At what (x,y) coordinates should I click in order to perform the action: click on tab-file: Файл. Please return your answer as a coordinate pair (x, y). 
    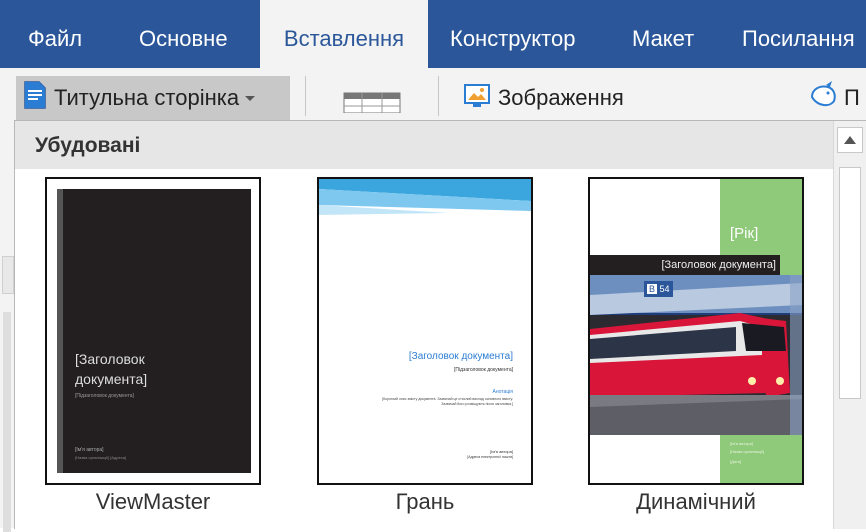
    Looking at the image, I should click on (55, 34).